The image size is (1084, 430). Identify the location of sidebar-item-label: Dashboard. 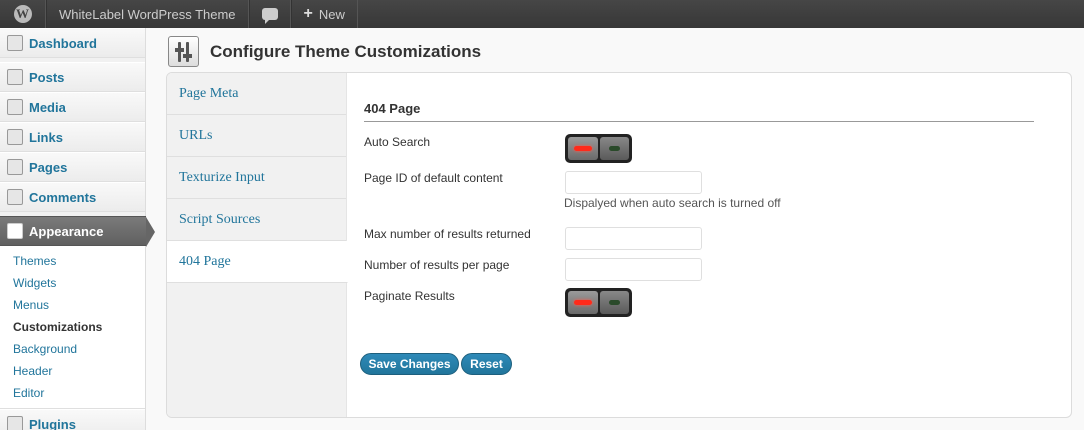
(63, 43).